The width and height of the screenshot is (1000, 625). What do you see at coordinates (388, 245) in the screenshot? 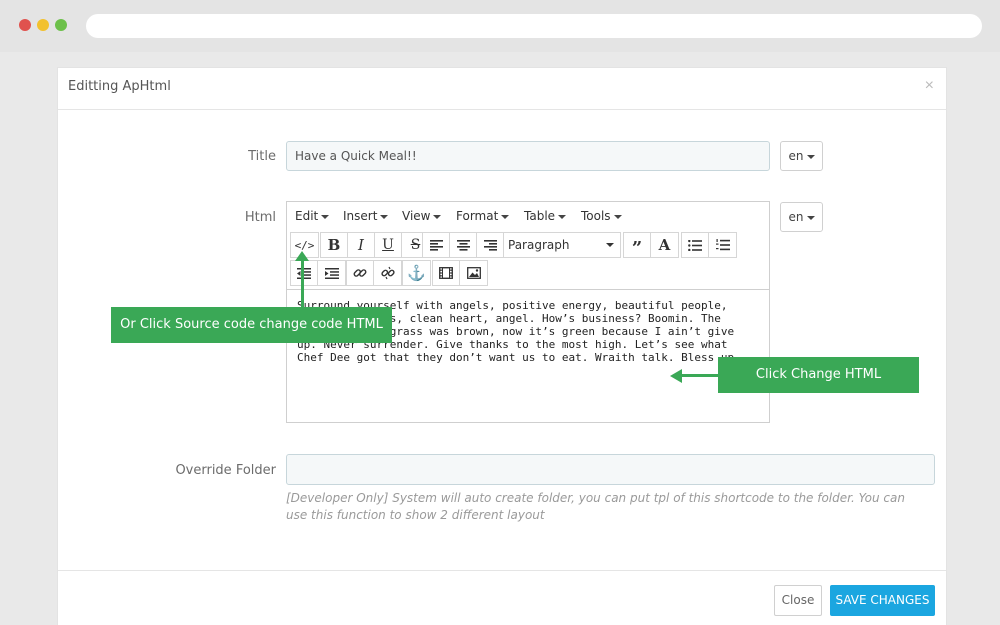
I see `underline-icon: U` at bounding box center [388, 245].